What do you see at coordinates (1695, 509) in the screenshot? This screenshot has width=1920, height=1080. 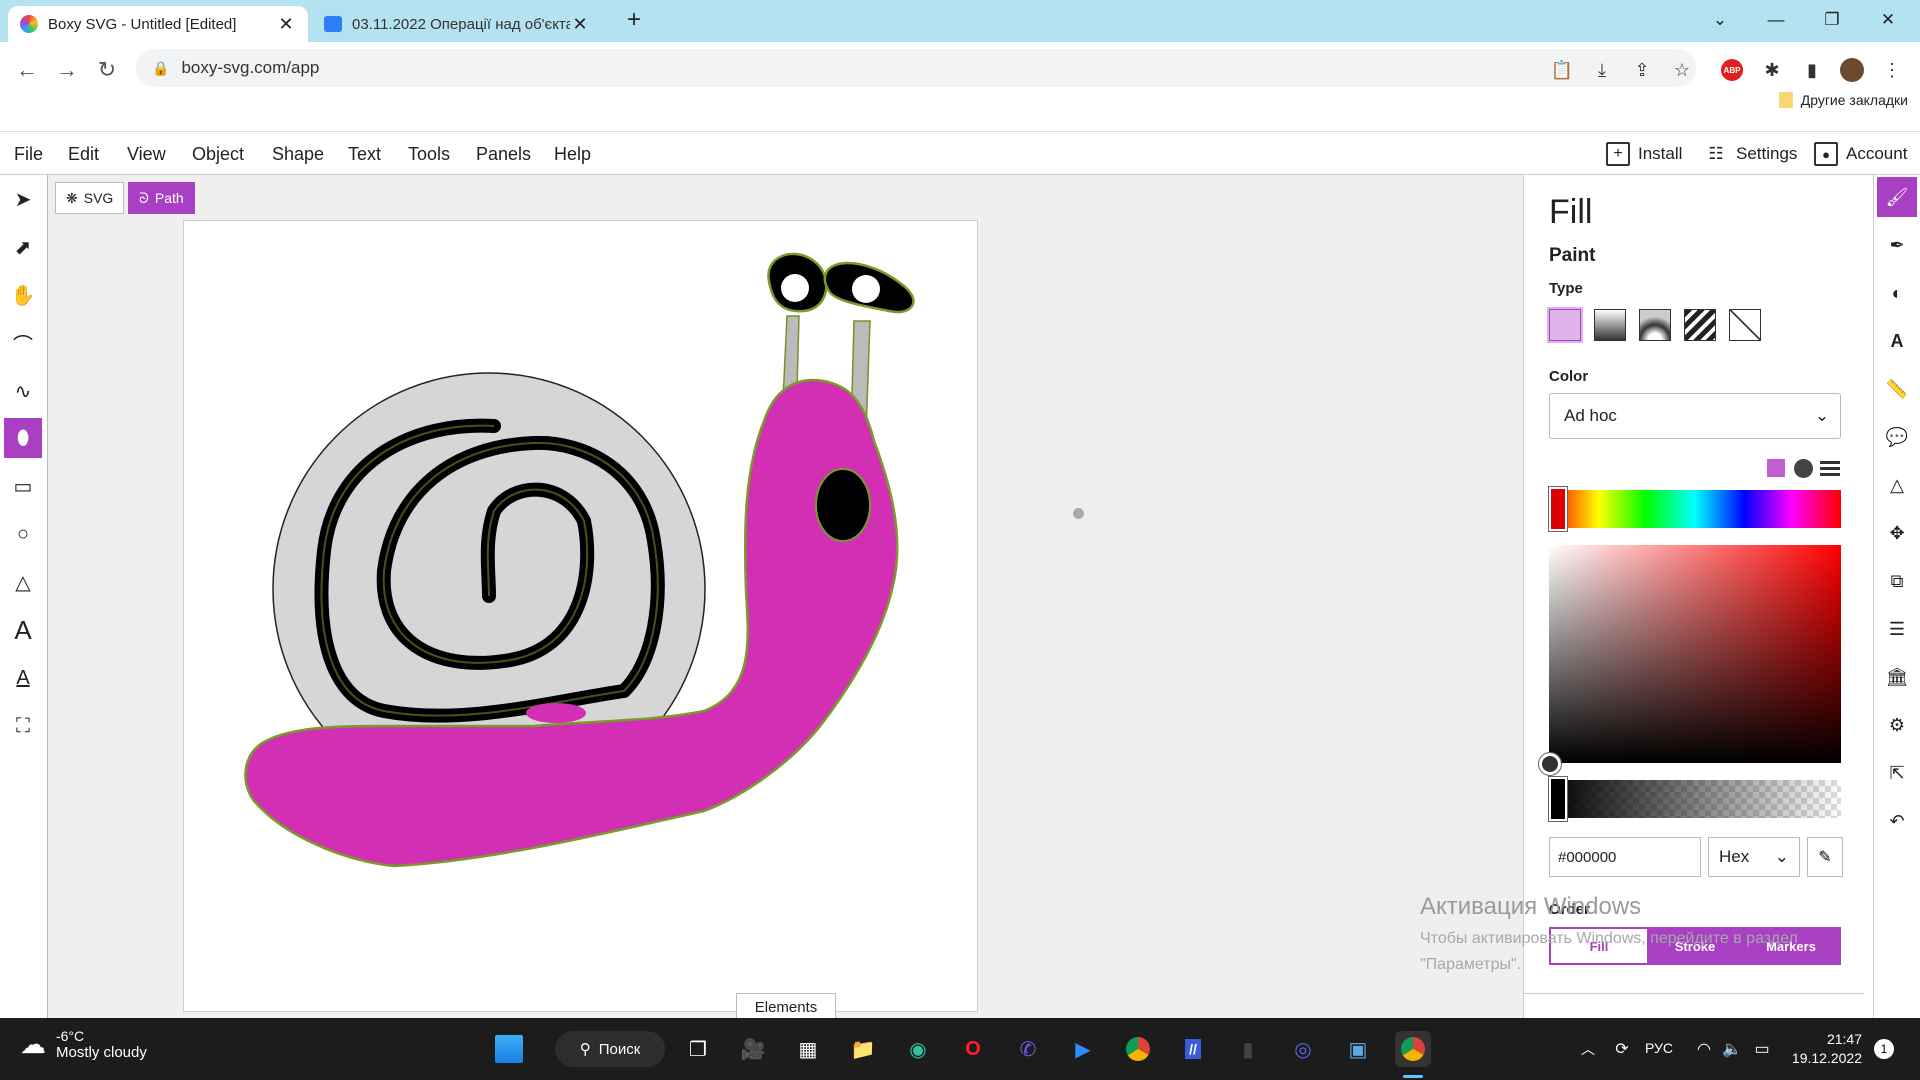 I see `hue-slider` at bounding box center [1695, 509].